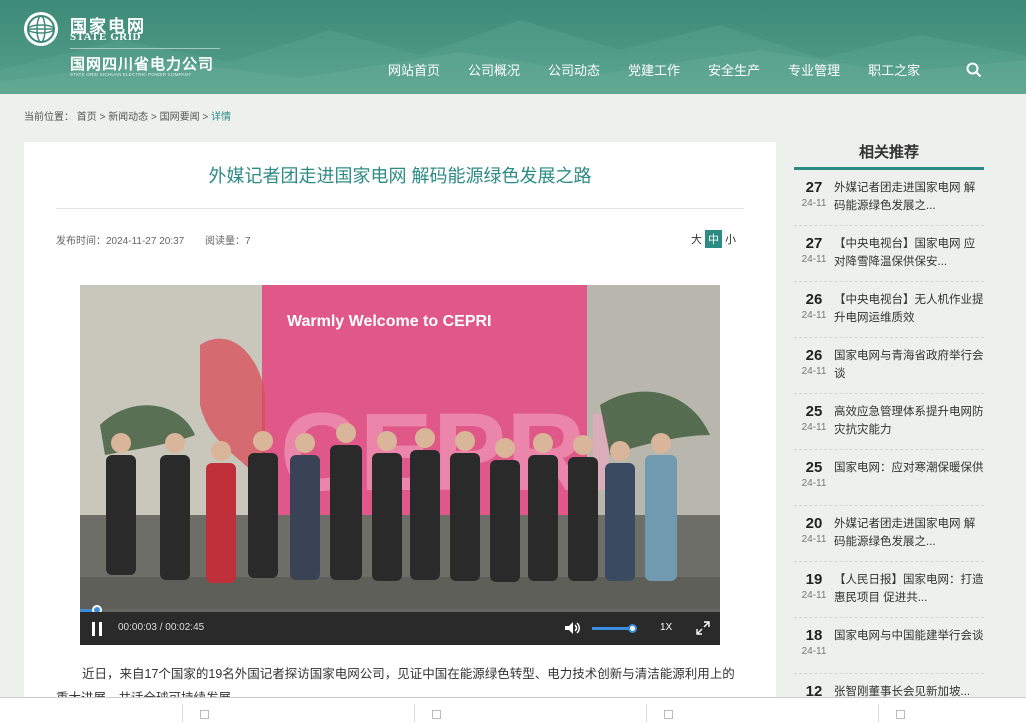 The width and height of the screenshot is (1026, 722). Describe the element at coordinates (120, 241) in the screenshot. I see `publish-time: 发布时间：2024-11-27 20:37` at that location.